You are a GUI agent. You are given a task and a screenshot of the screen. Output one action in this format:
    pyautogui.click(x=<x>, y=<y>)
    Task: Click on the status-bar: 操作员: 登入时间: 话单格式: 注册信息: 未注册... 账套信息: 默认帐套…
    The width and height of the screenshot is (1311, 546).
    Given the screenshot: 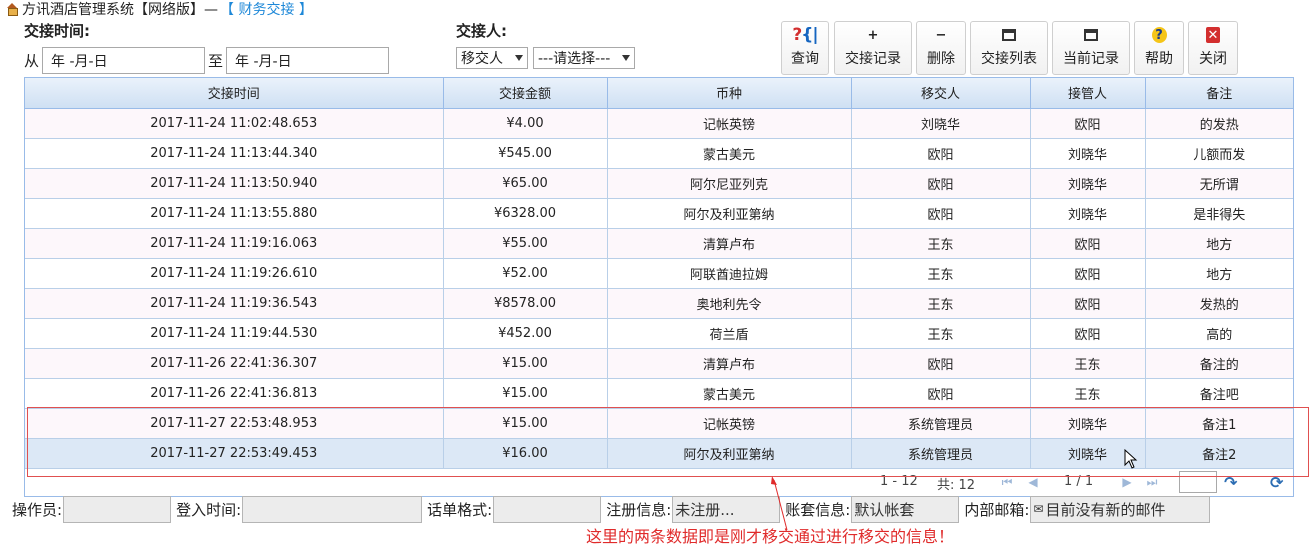 What is the action you would take?
    pyautogui.click(x=655, y=509)
    